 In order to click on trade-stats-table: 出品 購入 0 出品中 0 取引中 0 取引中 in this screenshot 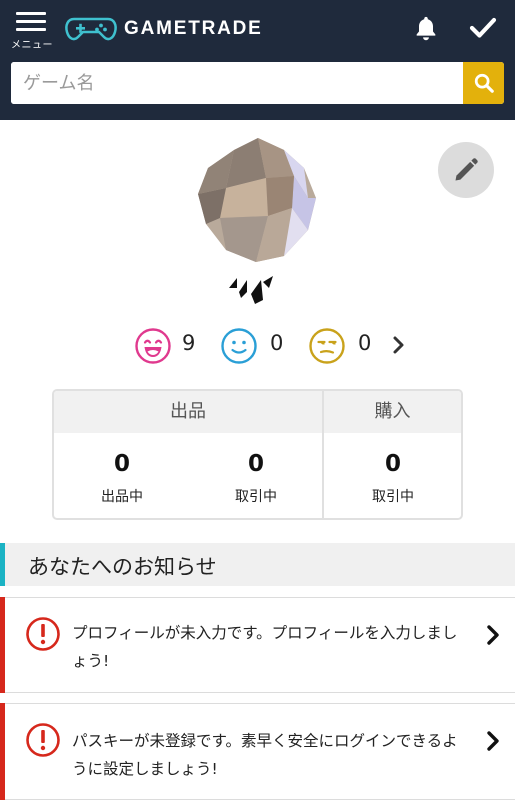, I will do `click(257, 454)`.